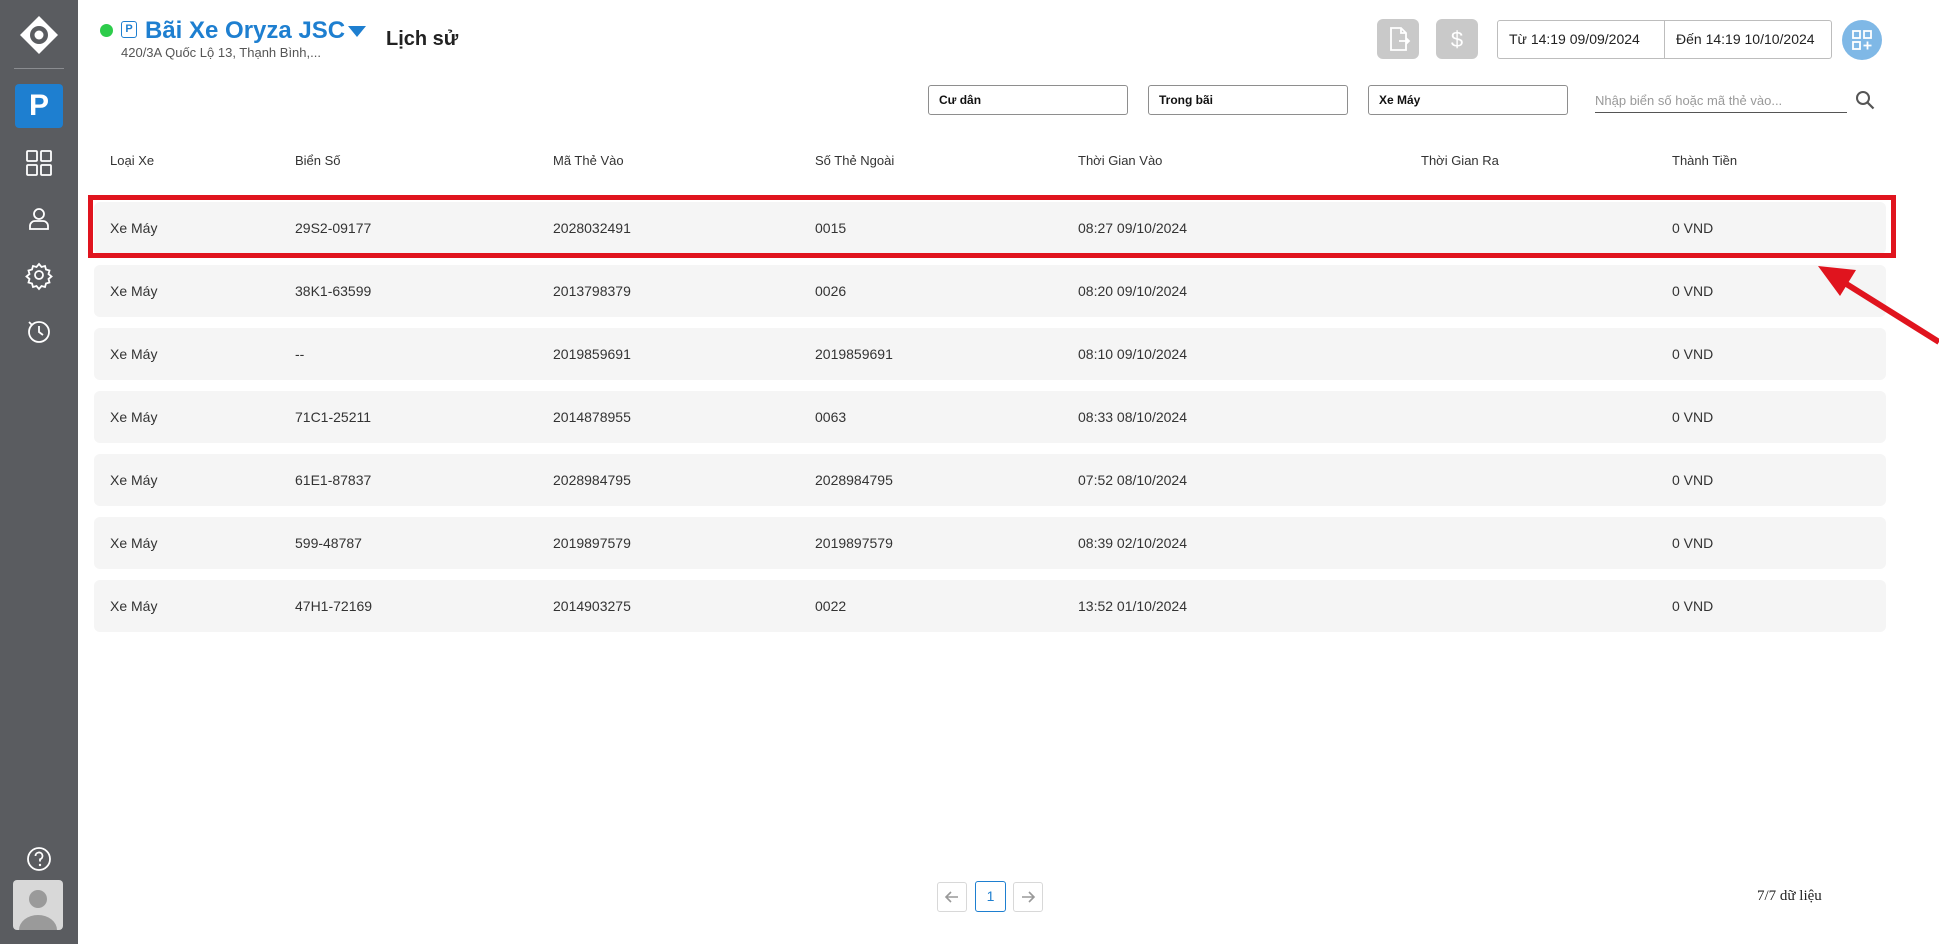  What do you see at coordinates (39, 275) in the screenshot?
I see `gear-icon` at bounding box center [39, 275].